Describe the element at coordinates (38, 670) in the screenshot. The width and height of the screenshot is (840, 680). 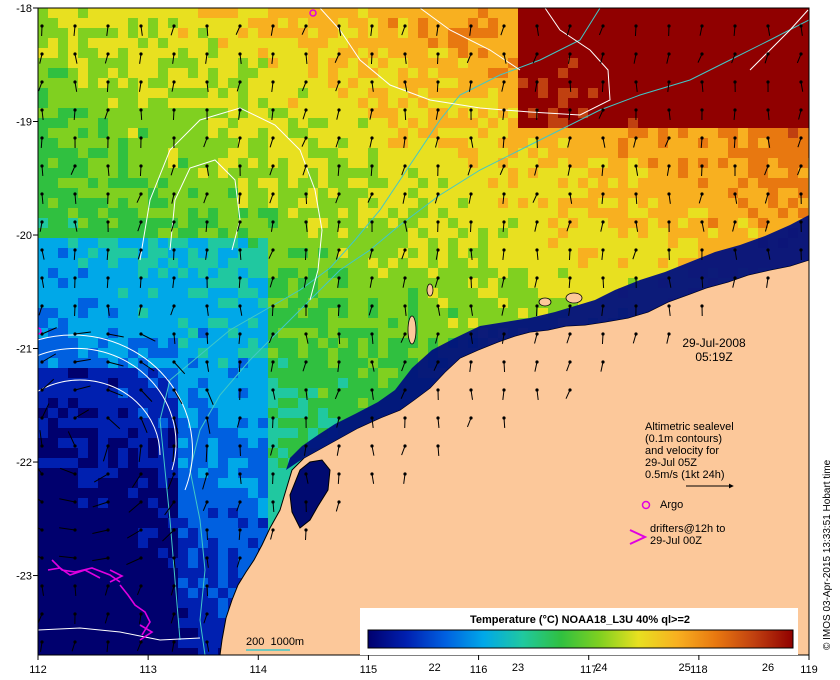
I see `x-axis-tick-label: 112` at that location.